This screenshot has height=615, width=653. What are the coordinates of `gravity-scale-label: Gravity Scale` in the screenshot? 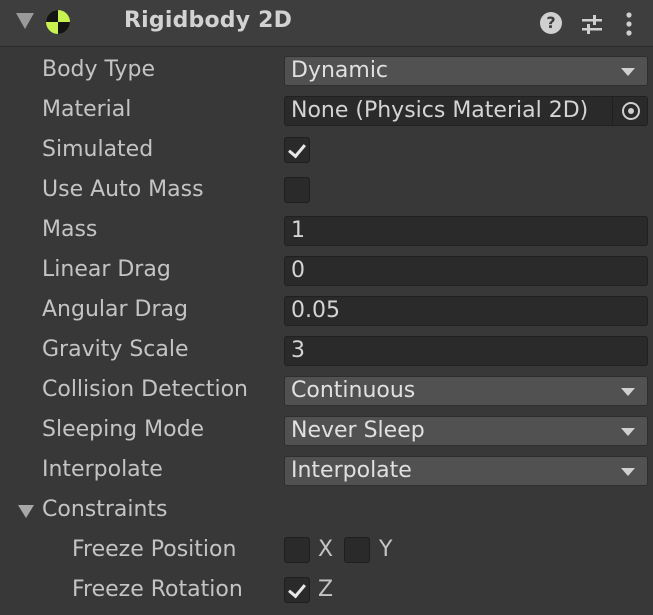 It's located at (115, 349).